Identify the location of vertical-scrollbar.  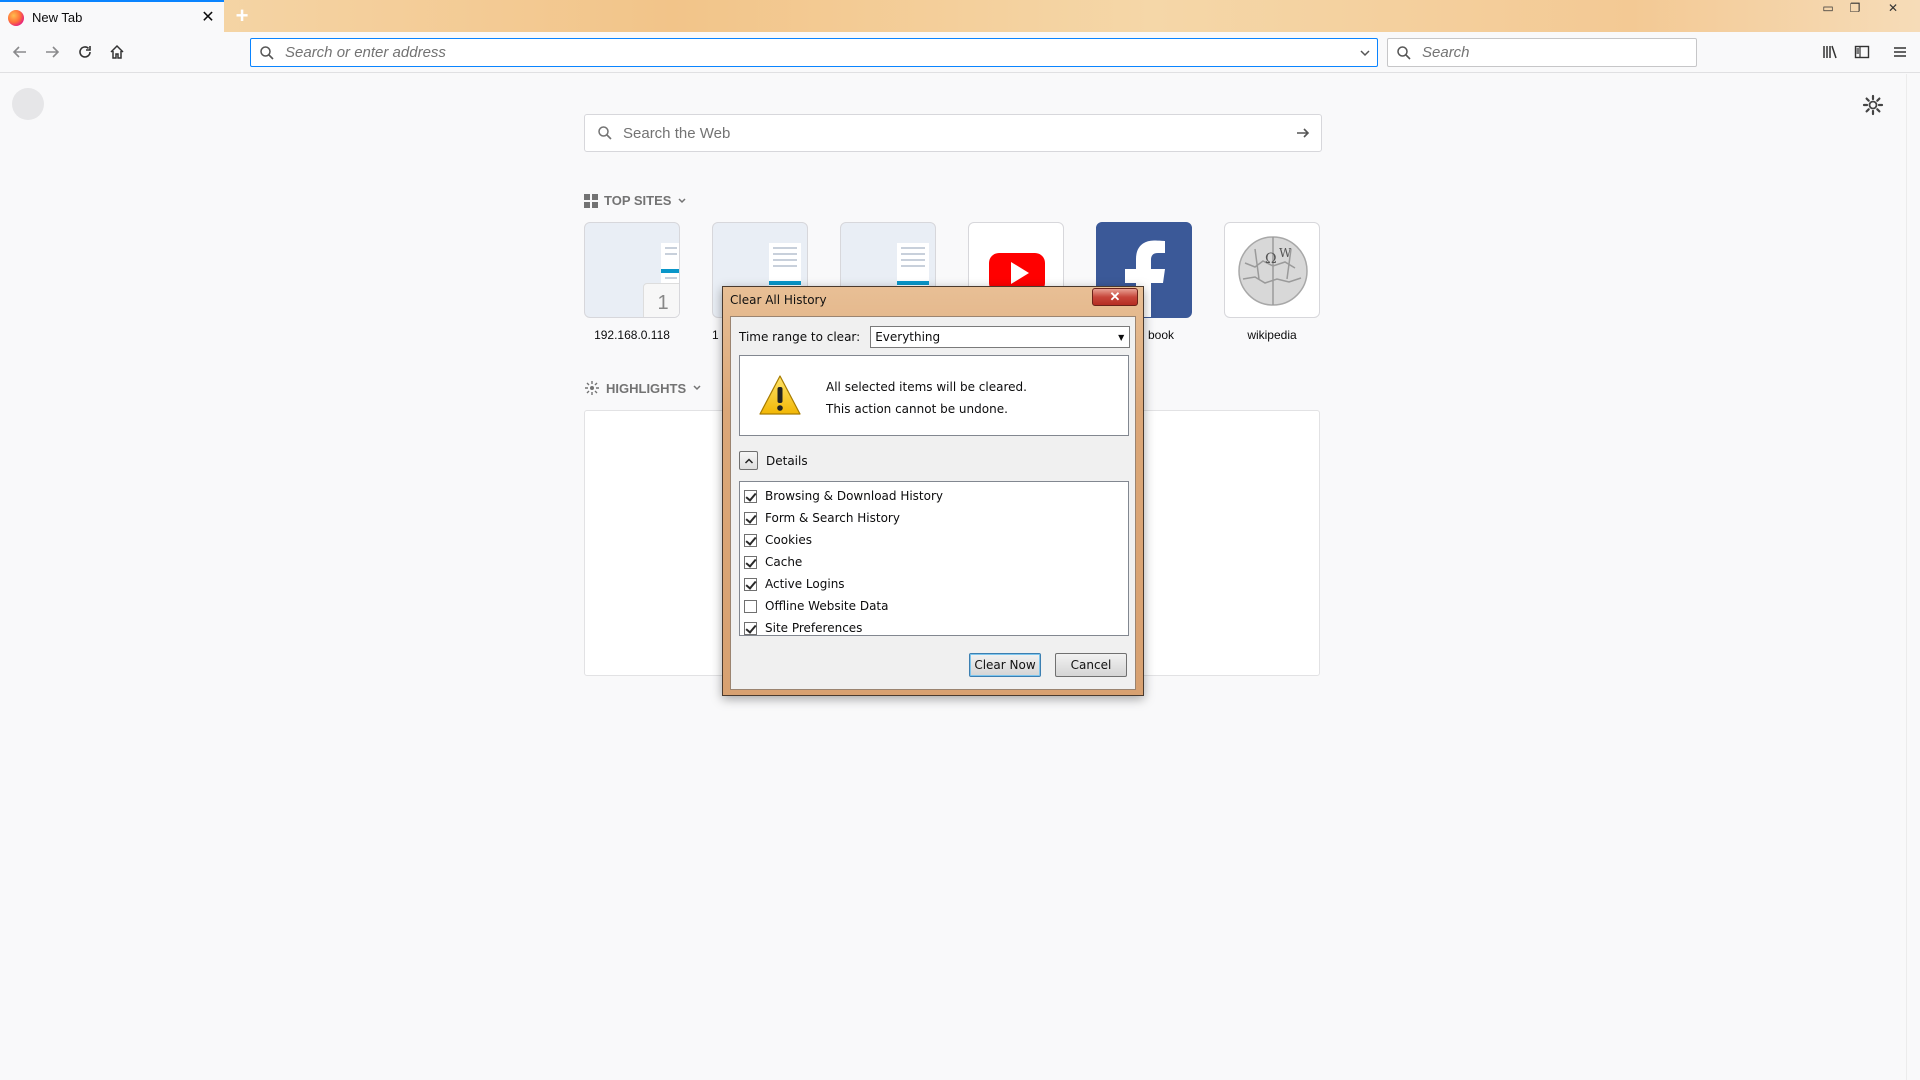
(1913, 577).